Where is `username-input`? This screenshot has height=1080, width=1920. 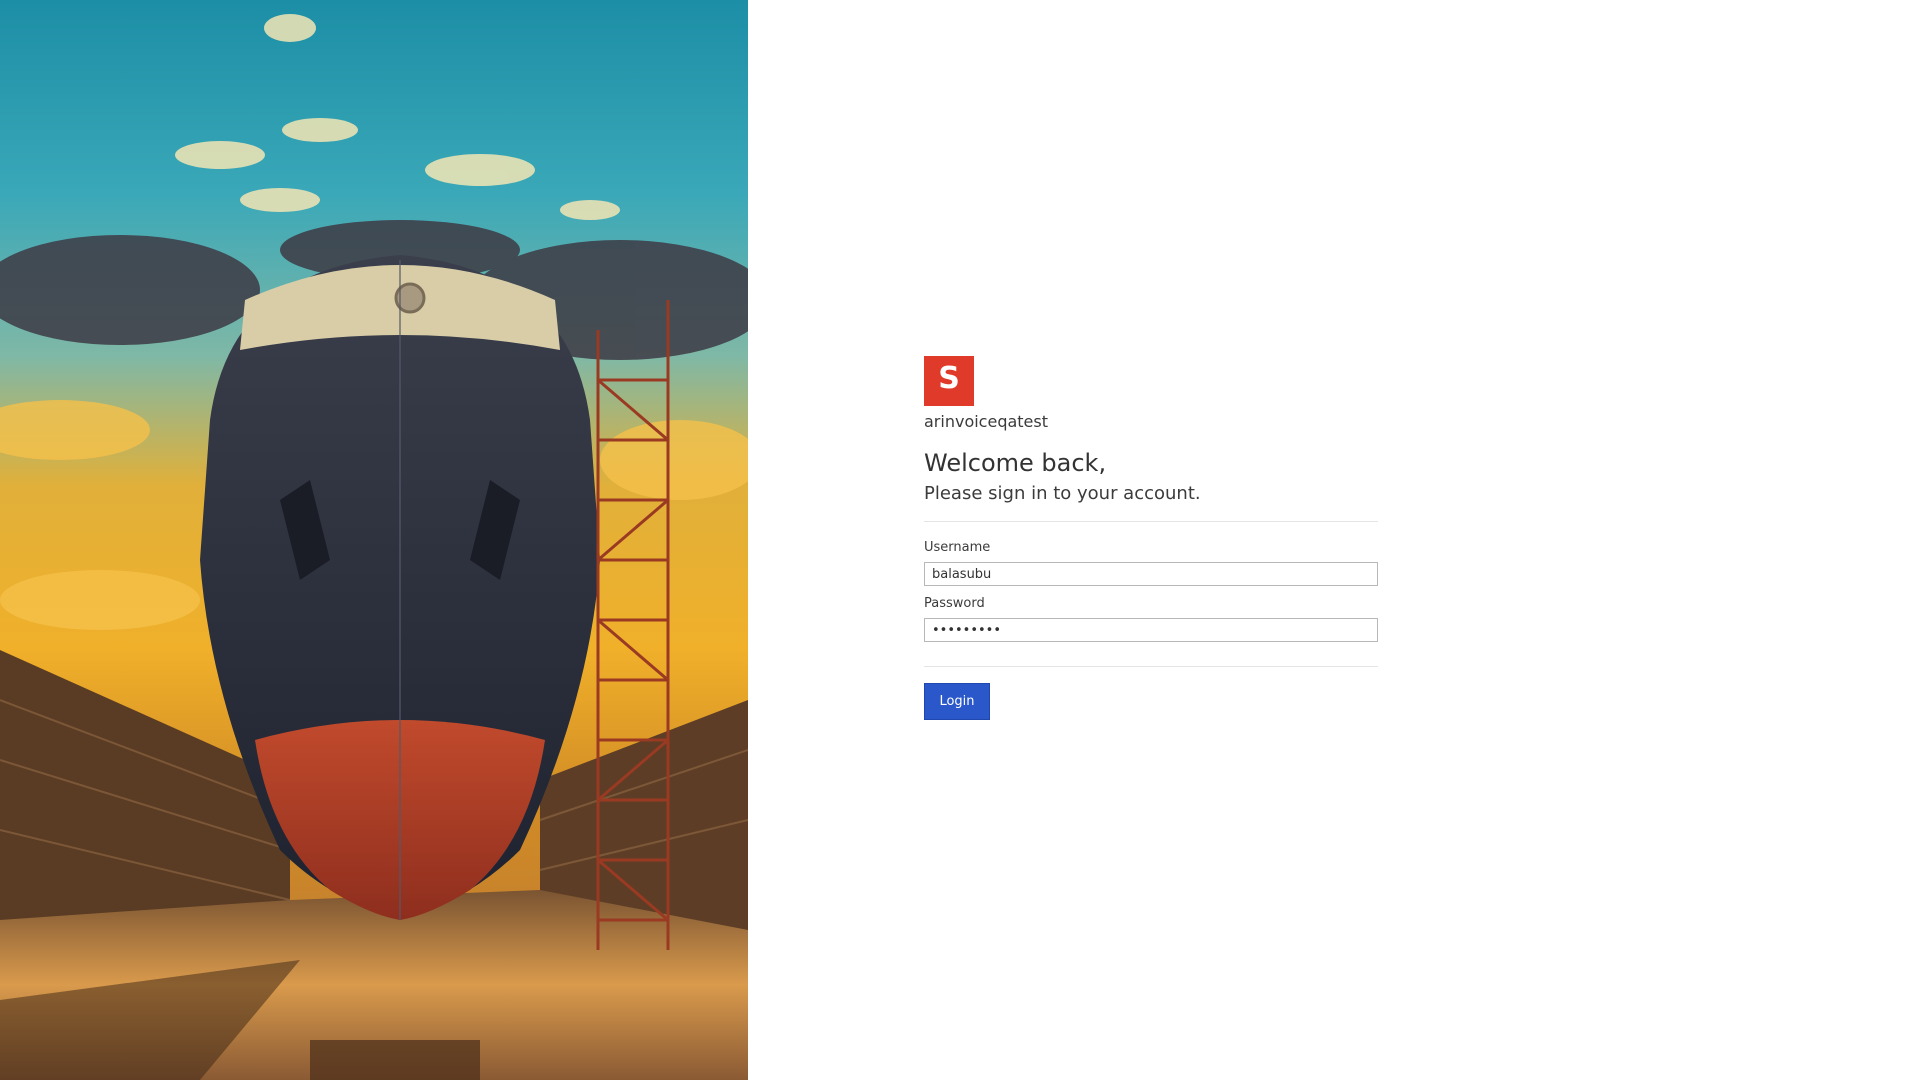 username-input is located at coordinates (1151, 574).